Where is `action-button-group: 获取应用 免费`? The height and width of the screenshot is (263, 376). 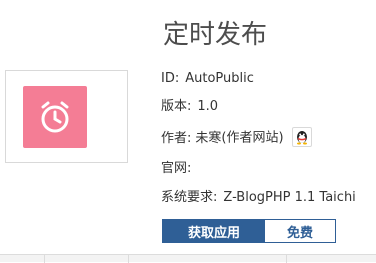 action-button-group: 获取应用 免费 is located at coordinates (249, 231).